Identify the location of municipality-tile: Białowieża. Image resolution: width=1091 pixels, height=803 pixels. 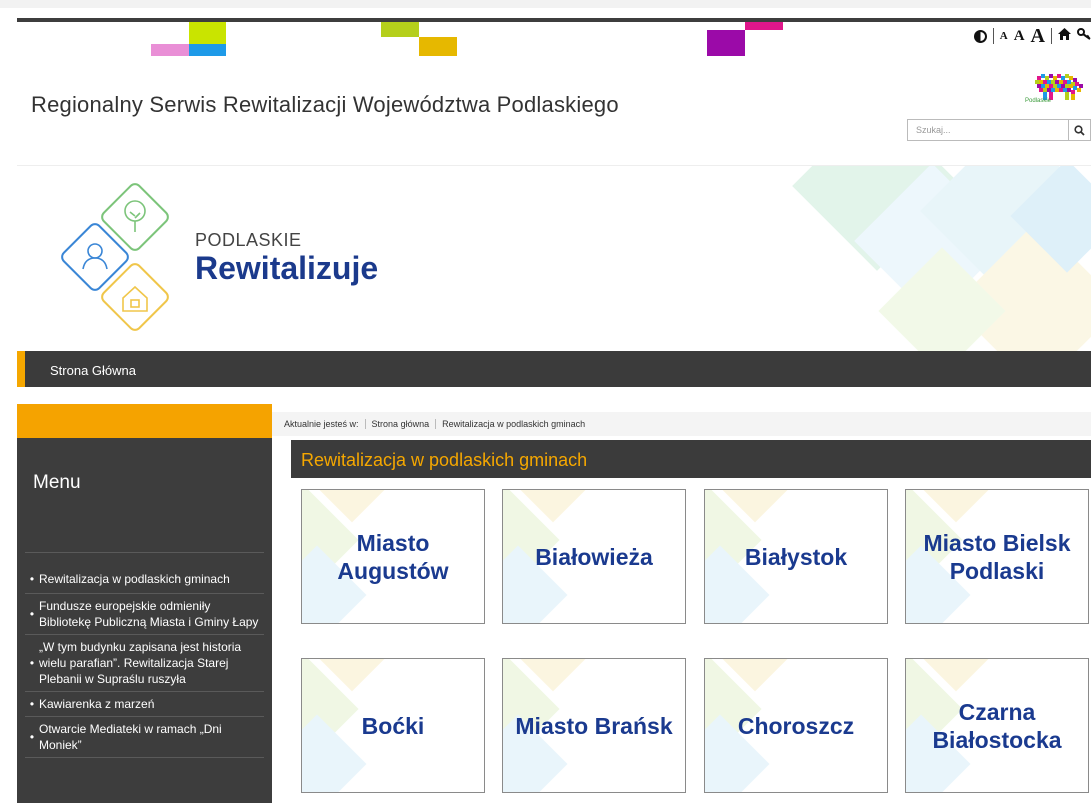
(594, 556).